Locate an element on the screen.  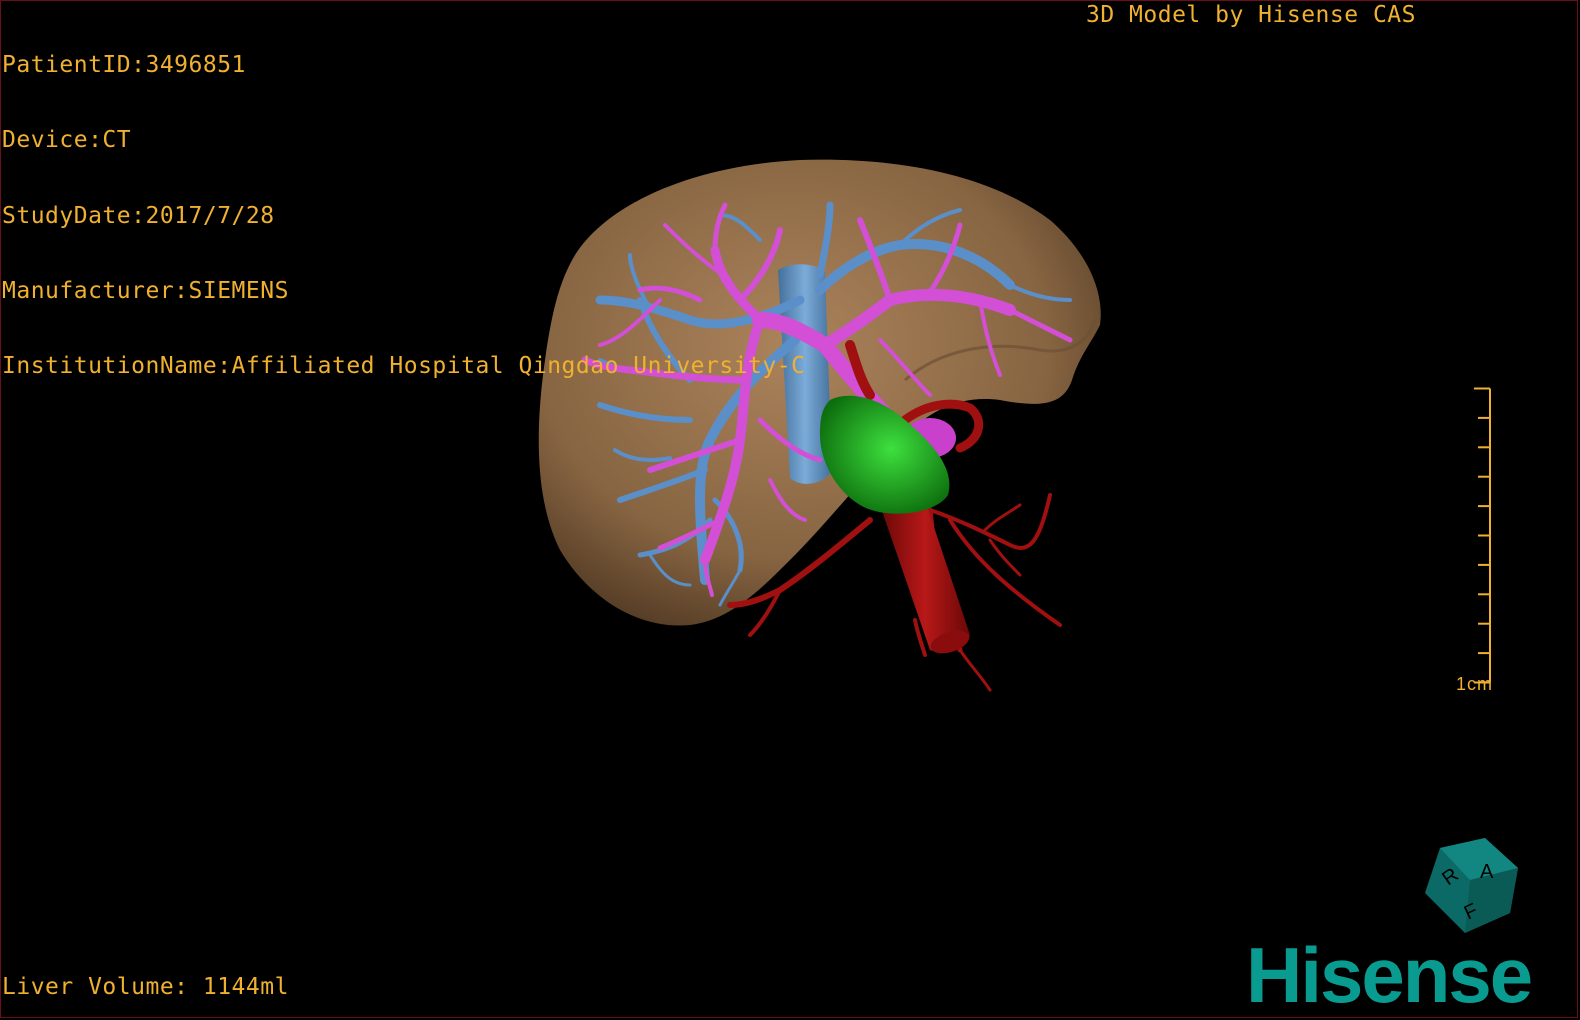
patient-id: PatientID:3496851 is located at coordinates (124, 65).